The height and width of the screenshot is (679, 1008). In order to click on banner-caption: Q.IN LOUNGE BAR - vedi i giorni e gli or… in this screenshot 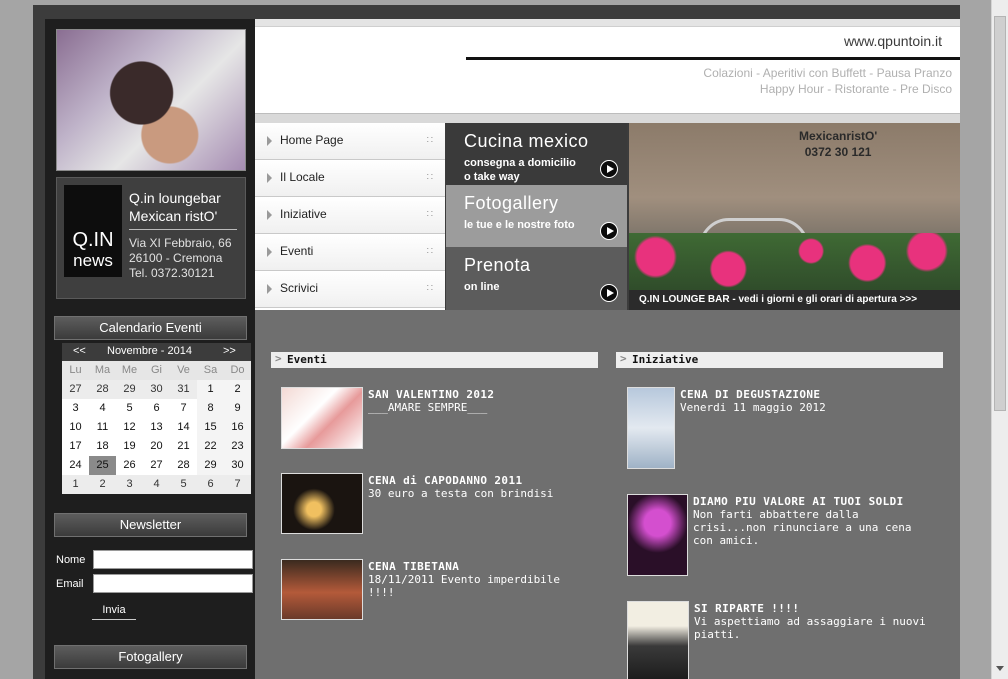, I will do `click(794, 300)`.